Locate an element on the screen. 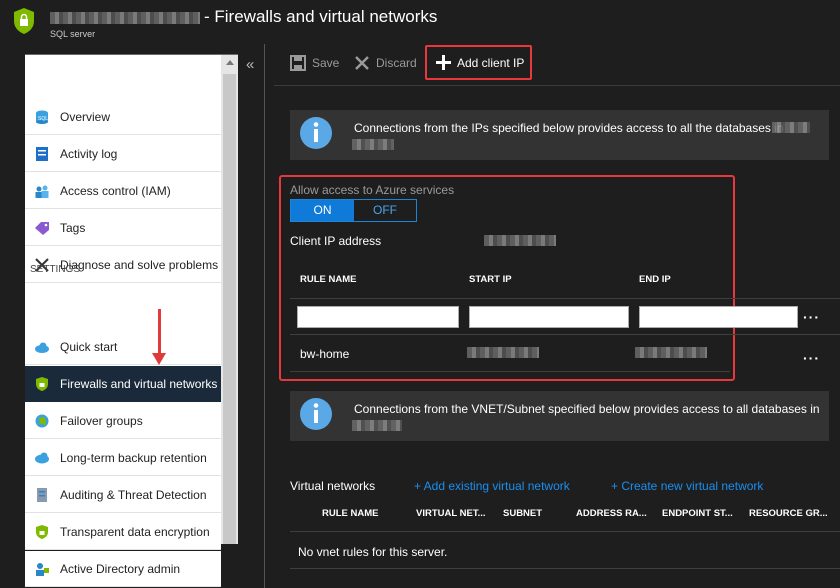 Image resolution: width=840 pixels, height=588 pixels. sidebar-item-label: Active Directory admin is located at coordinates (120, 569).